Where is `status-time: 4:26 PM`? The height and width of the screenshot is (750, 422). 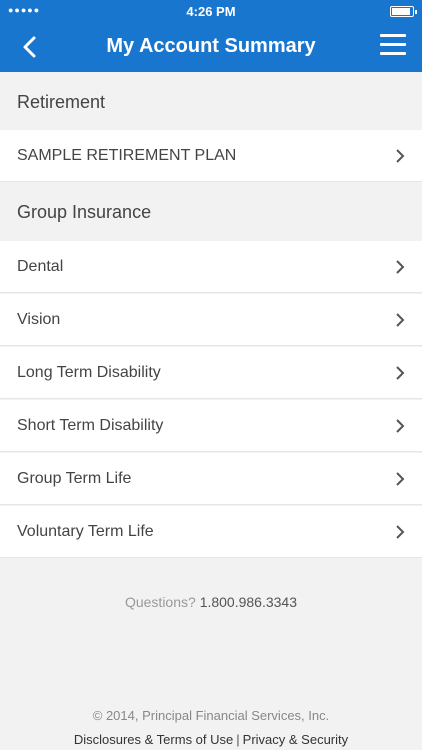 status-time: 4:26 PM is located at coordinates (211, 11).